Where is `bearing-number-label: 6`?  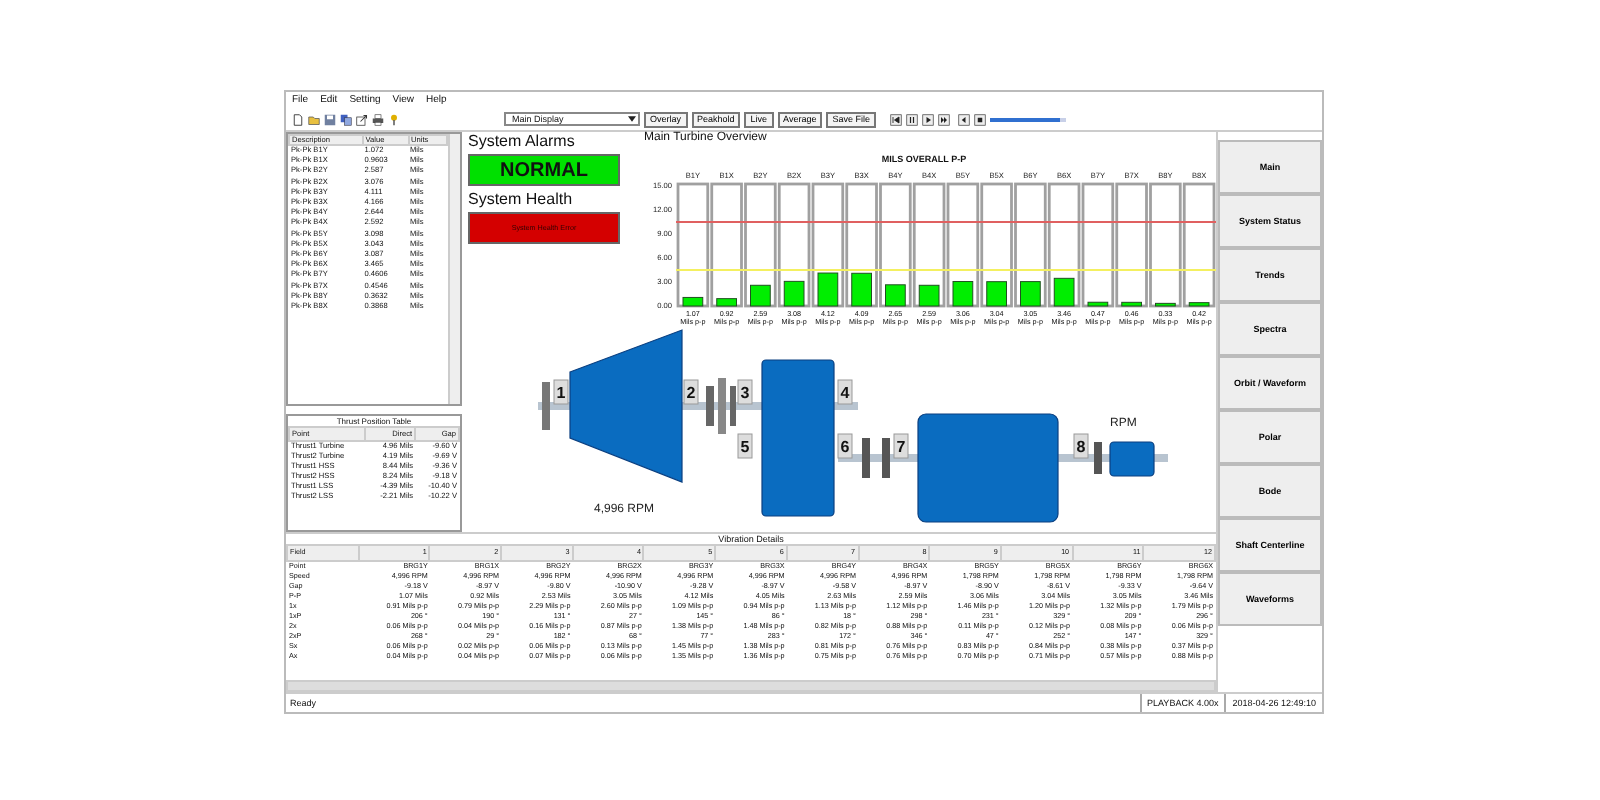 bearing-number-label: 6 is located at coordinates (845, 446).